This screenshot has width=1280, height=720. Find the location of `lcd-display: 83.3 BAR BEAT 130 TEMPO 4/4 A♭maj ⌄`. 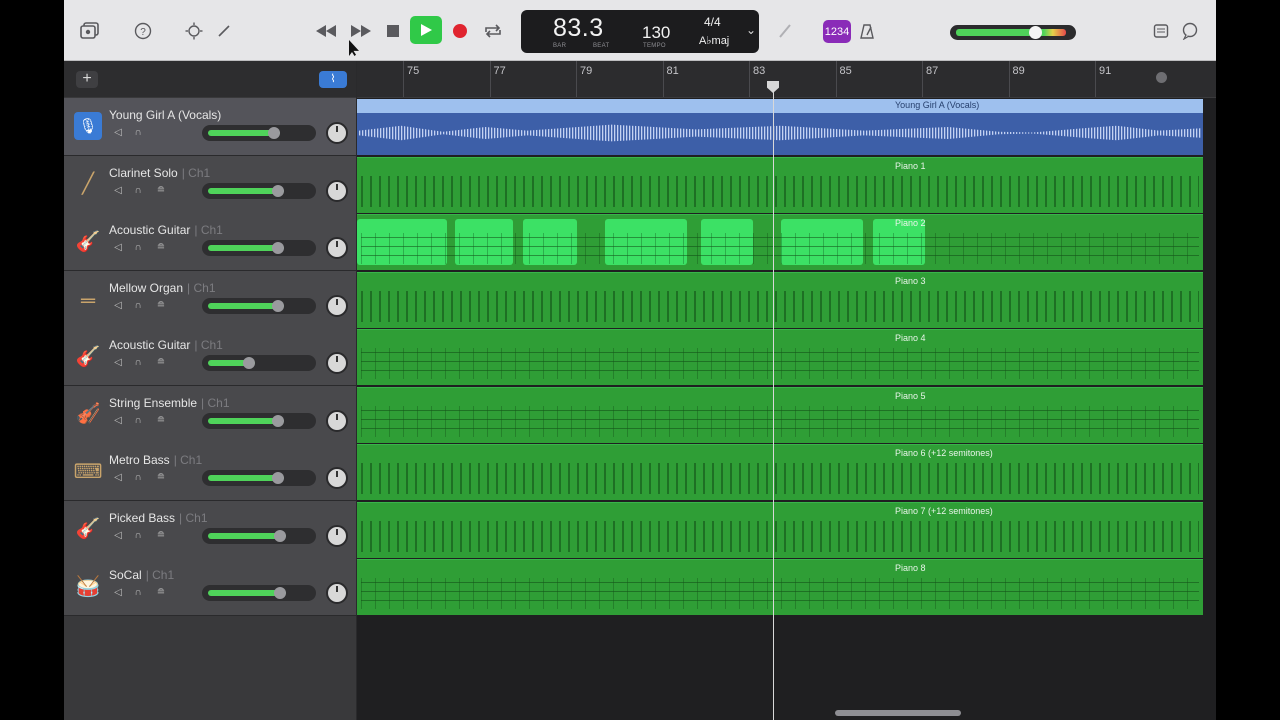

lcd-display: 83.3 BAR BEAT 130 TEMPO 4/4 A♭maj ⌄ is located at coordinates (640, 31).